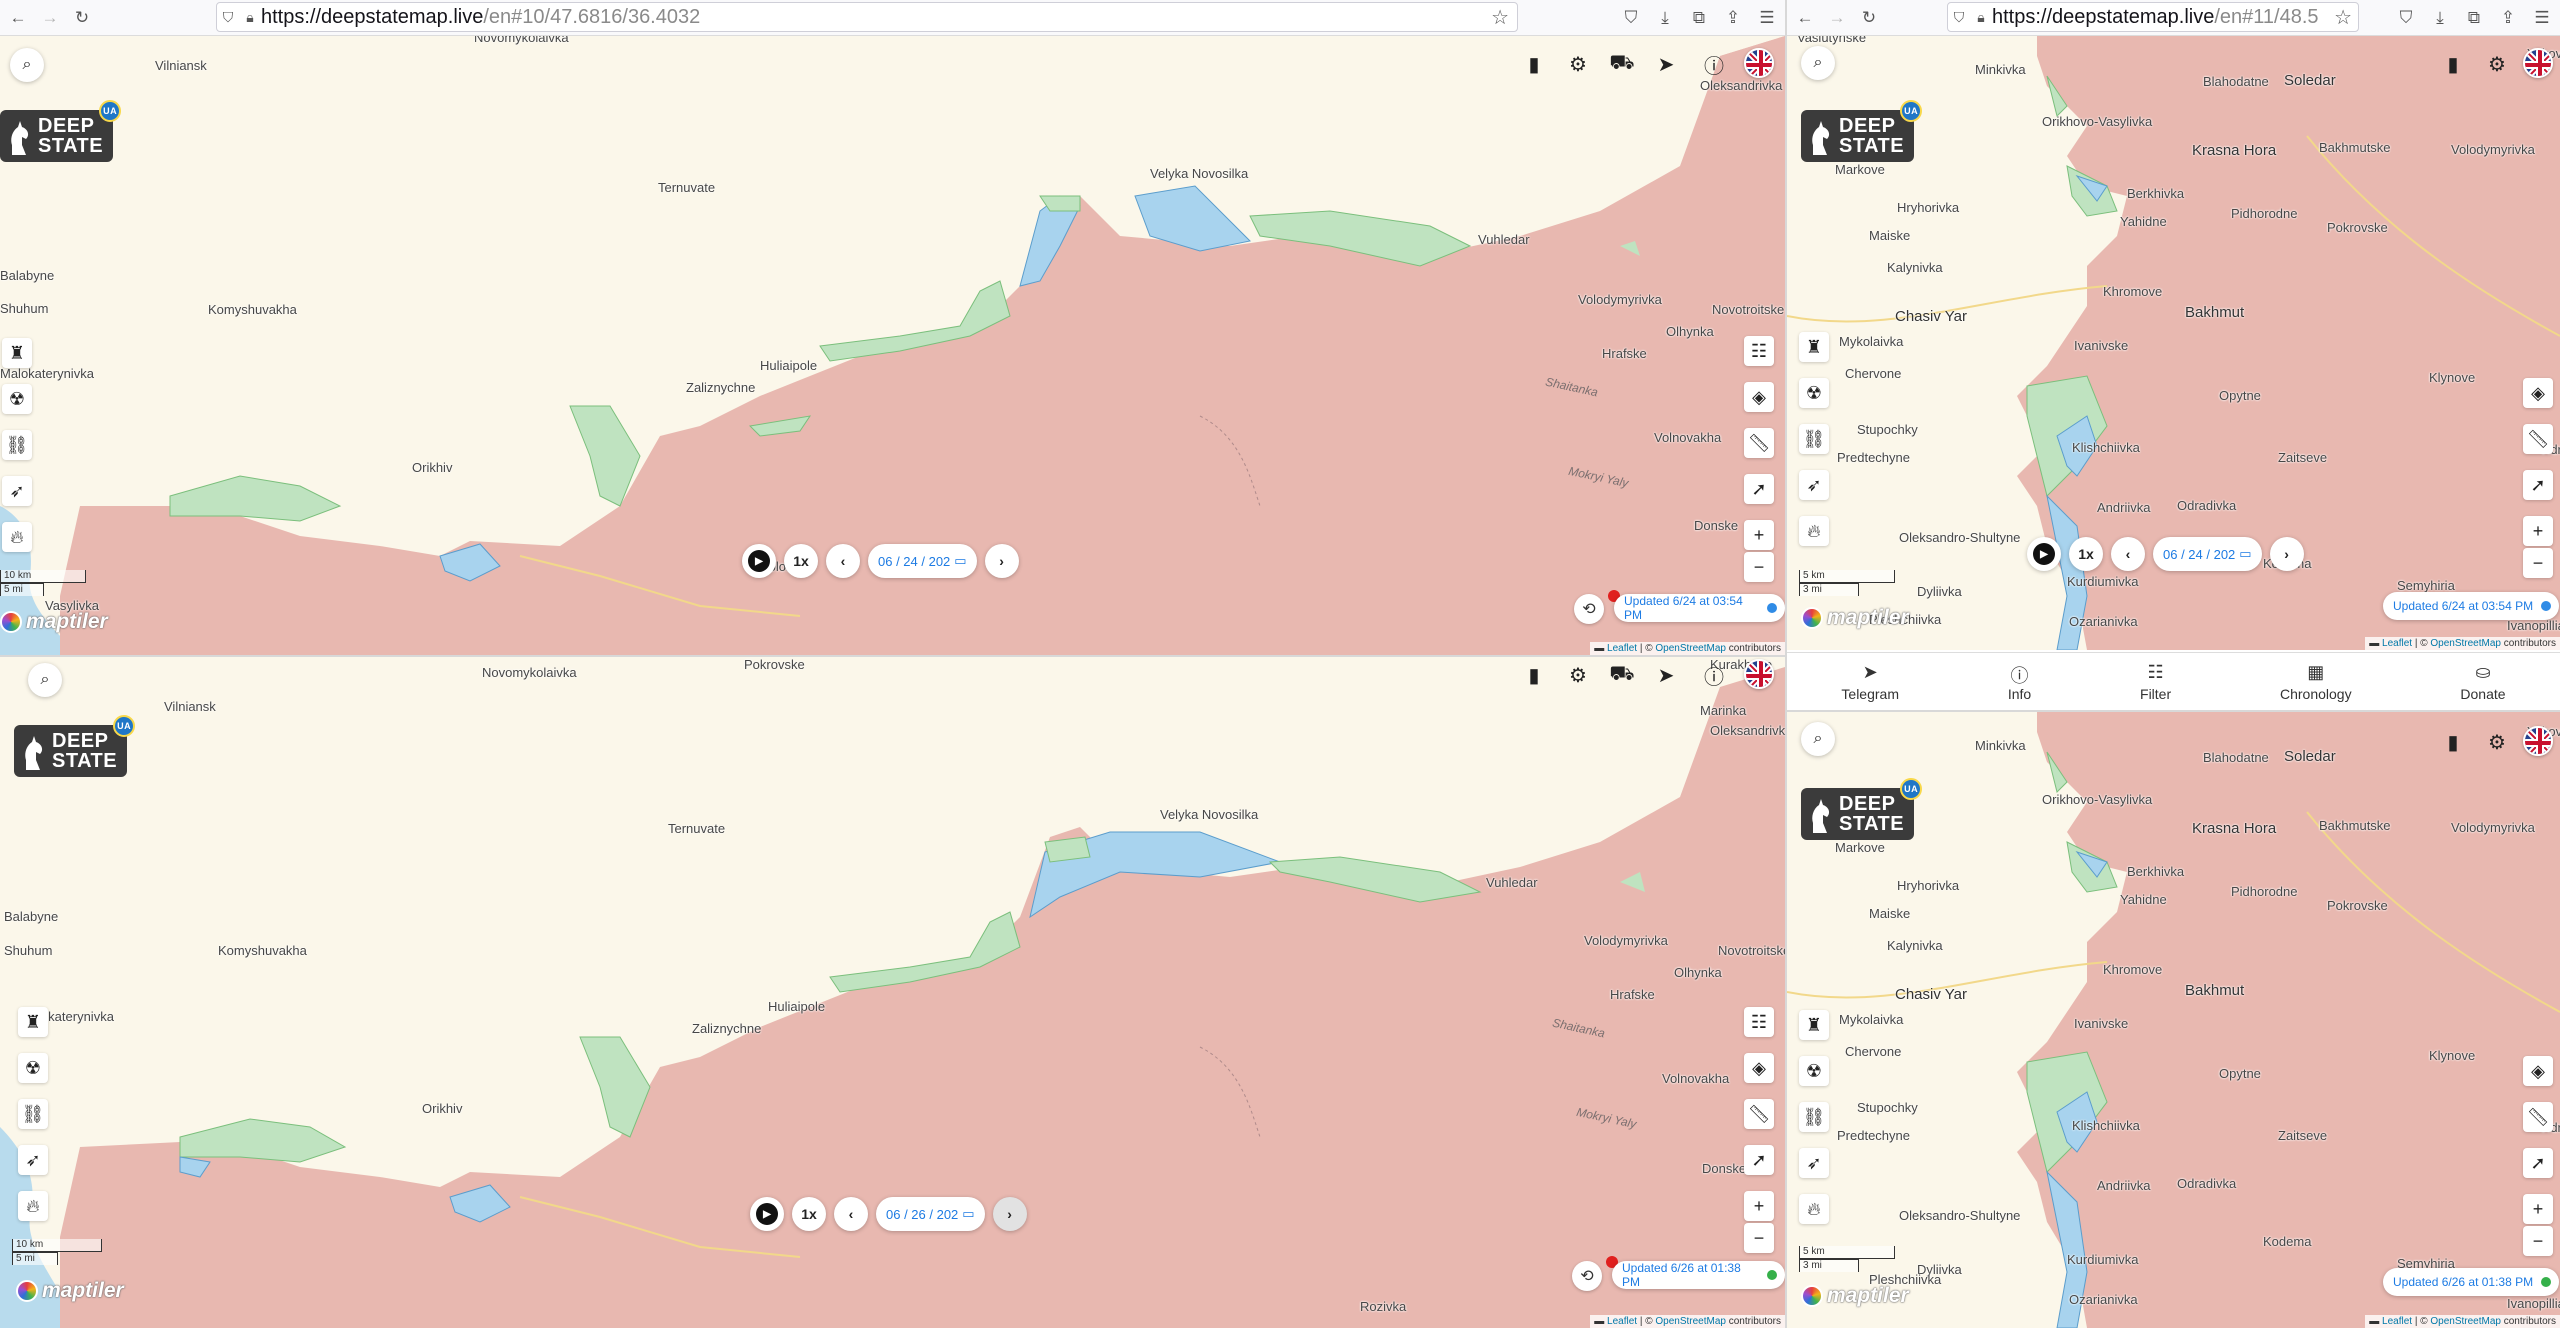  I want to click on telegram-icon: ➤, so click(1666, 675).